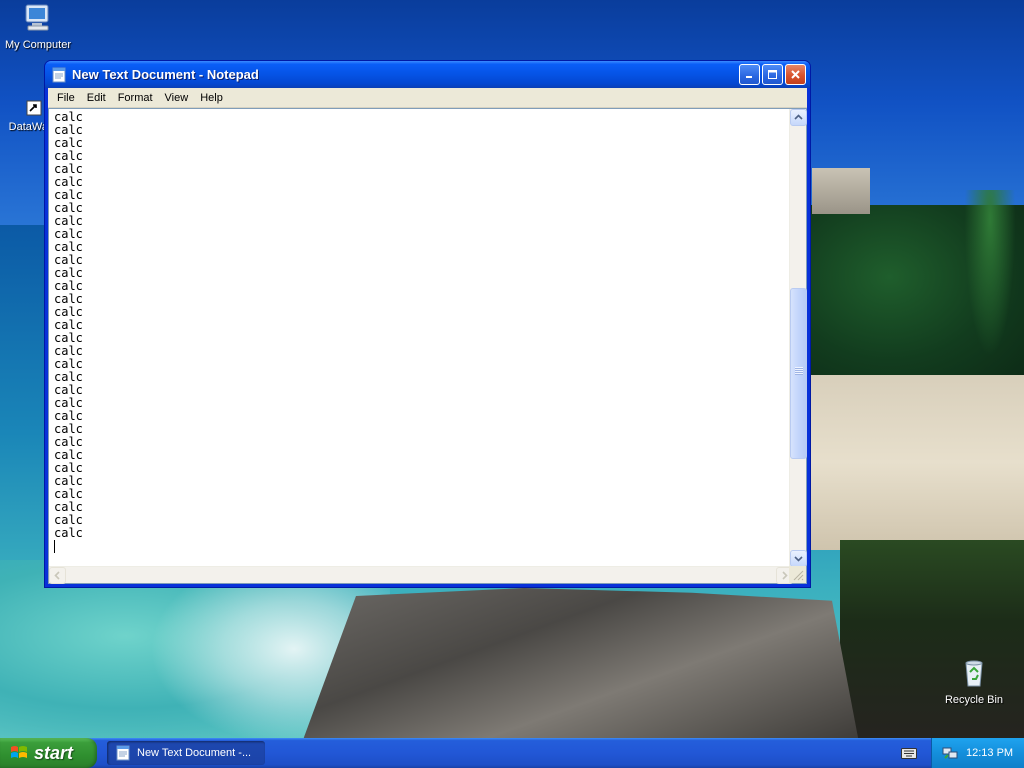  I want to click on wallpaper-beach, so click(914, 462).